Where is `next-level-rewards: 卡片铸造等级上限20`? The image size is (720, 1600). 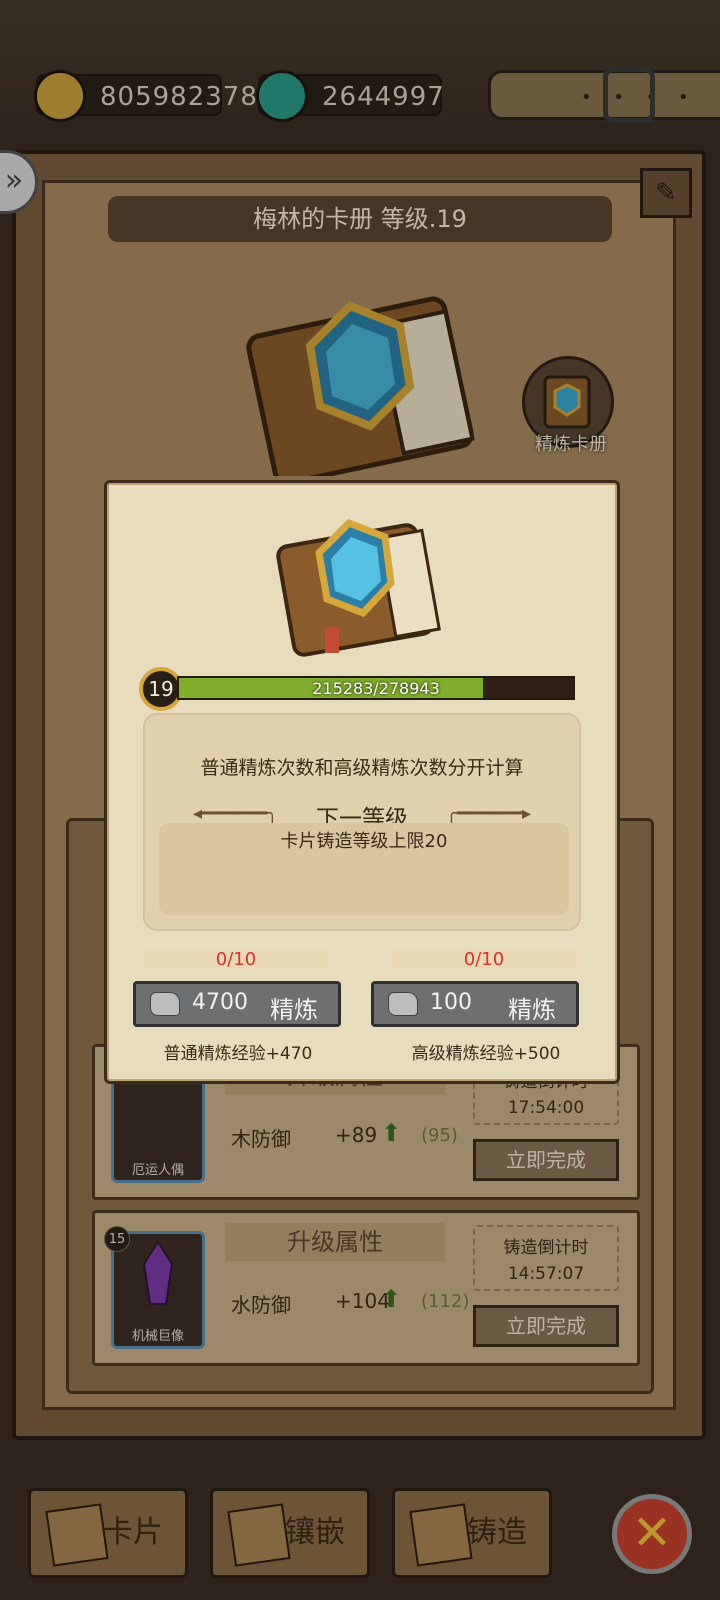
next-level-rewards: 卡片铸造等级上限20 is located at coordinates (364, 869).